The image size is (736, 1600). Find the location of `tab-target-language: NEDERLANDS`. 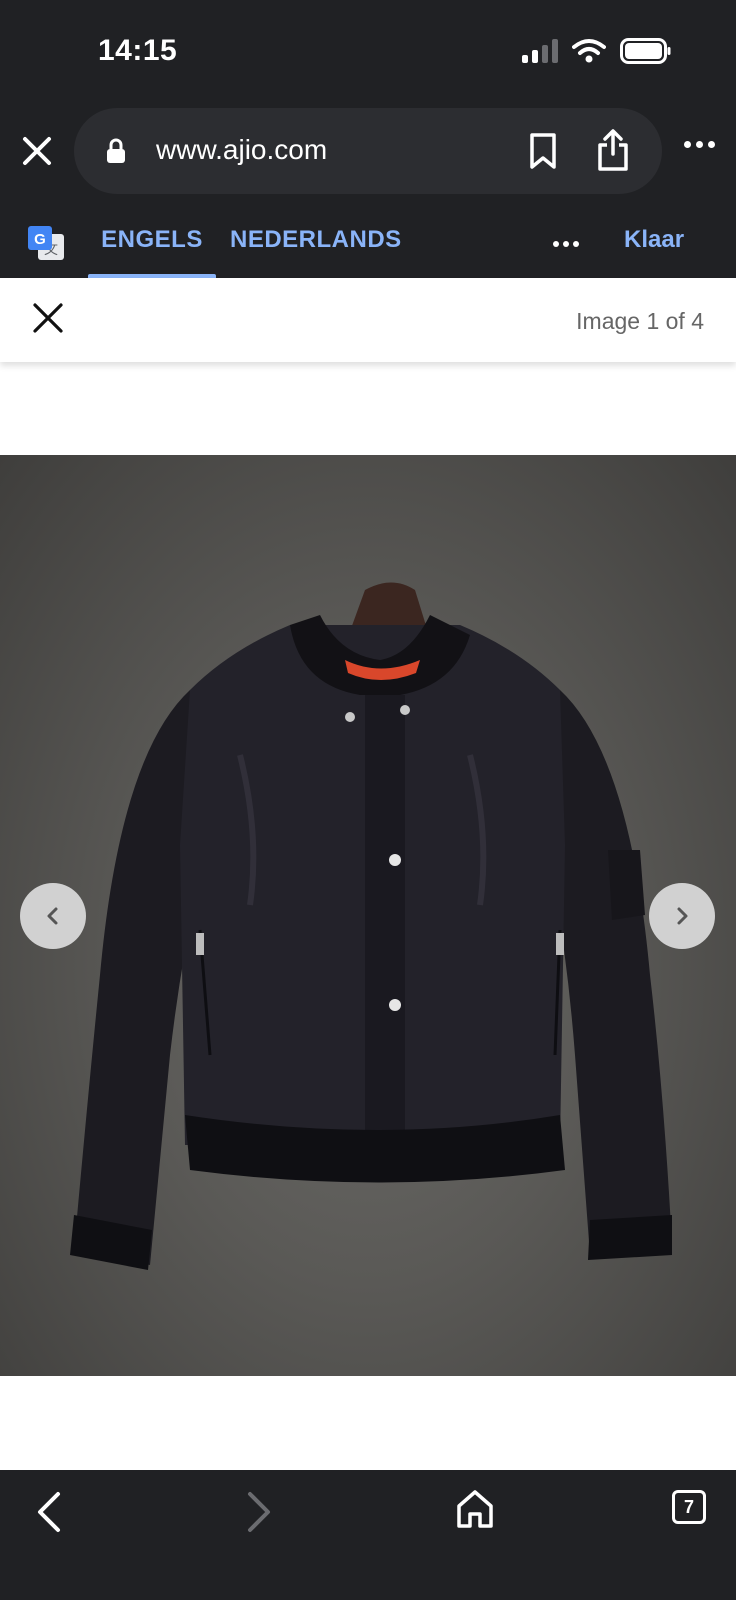

tab-target-language: NEDERLANDS is located at coordinates (316, 240).